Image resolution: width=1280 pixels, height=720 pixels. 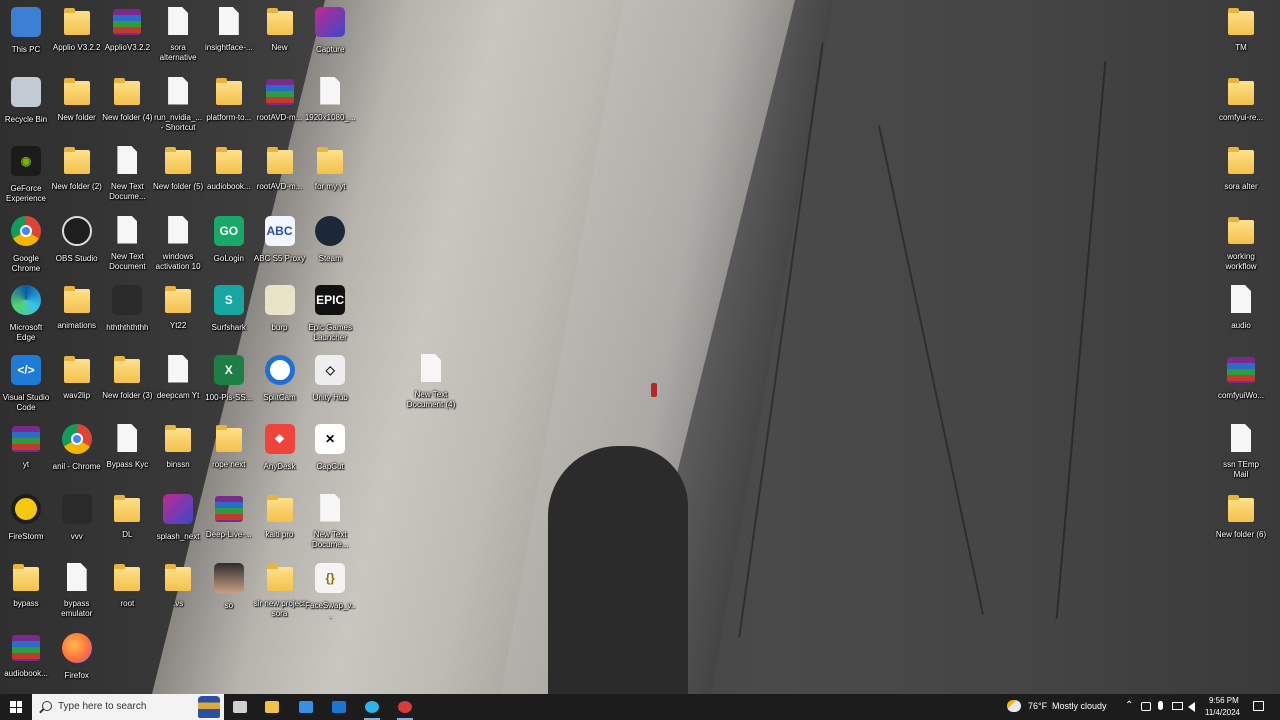 I want to click on desktop-item-firestorm: FireStorm, so click(x=26, y=517).